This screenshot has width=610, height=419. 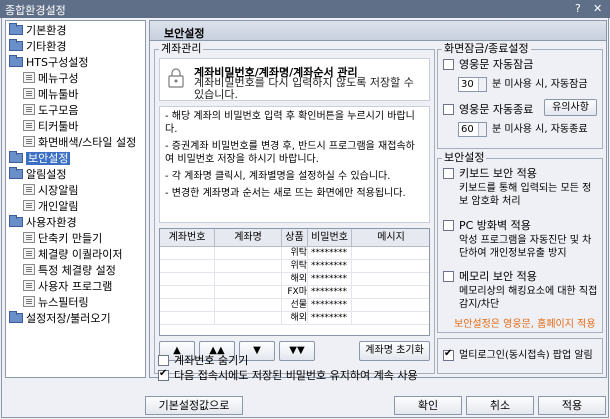 I want to click on firewall-checkbox, so click(x=448, y=225).